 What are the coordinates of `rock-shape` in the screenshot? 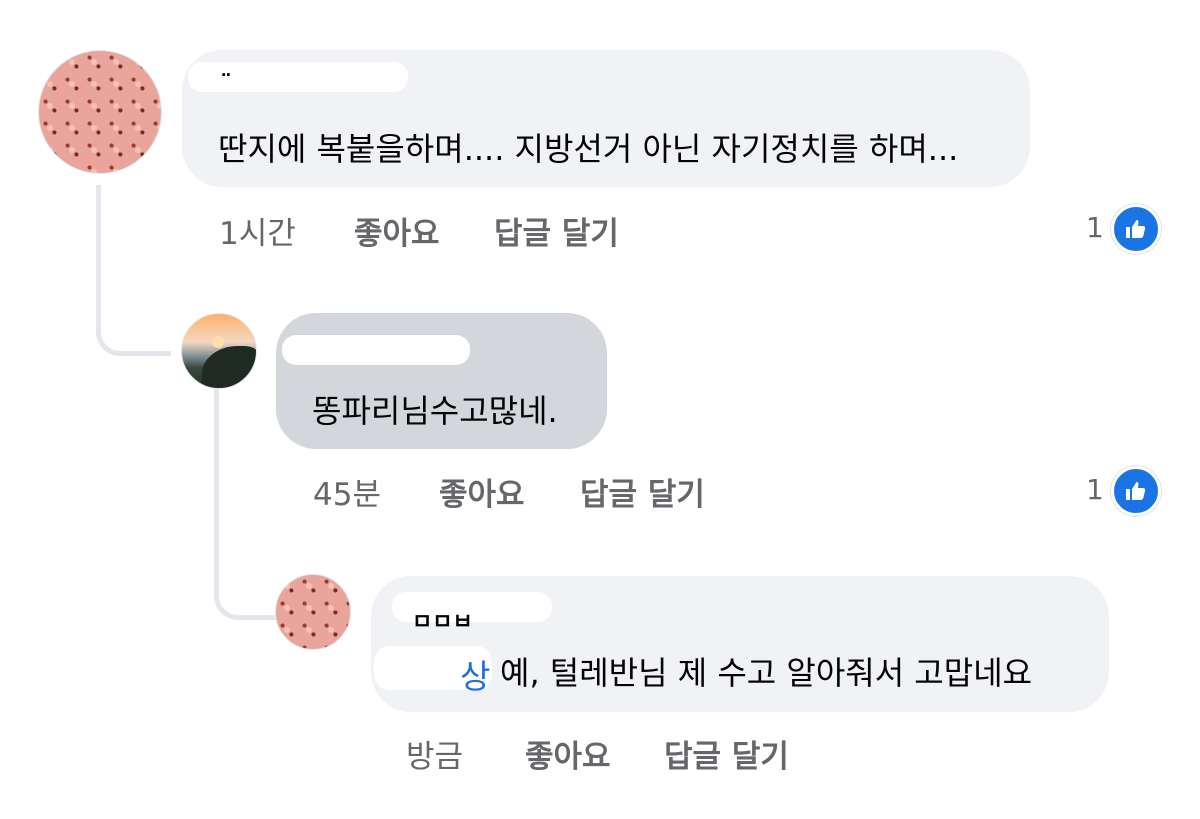 It's located at (229, 367).